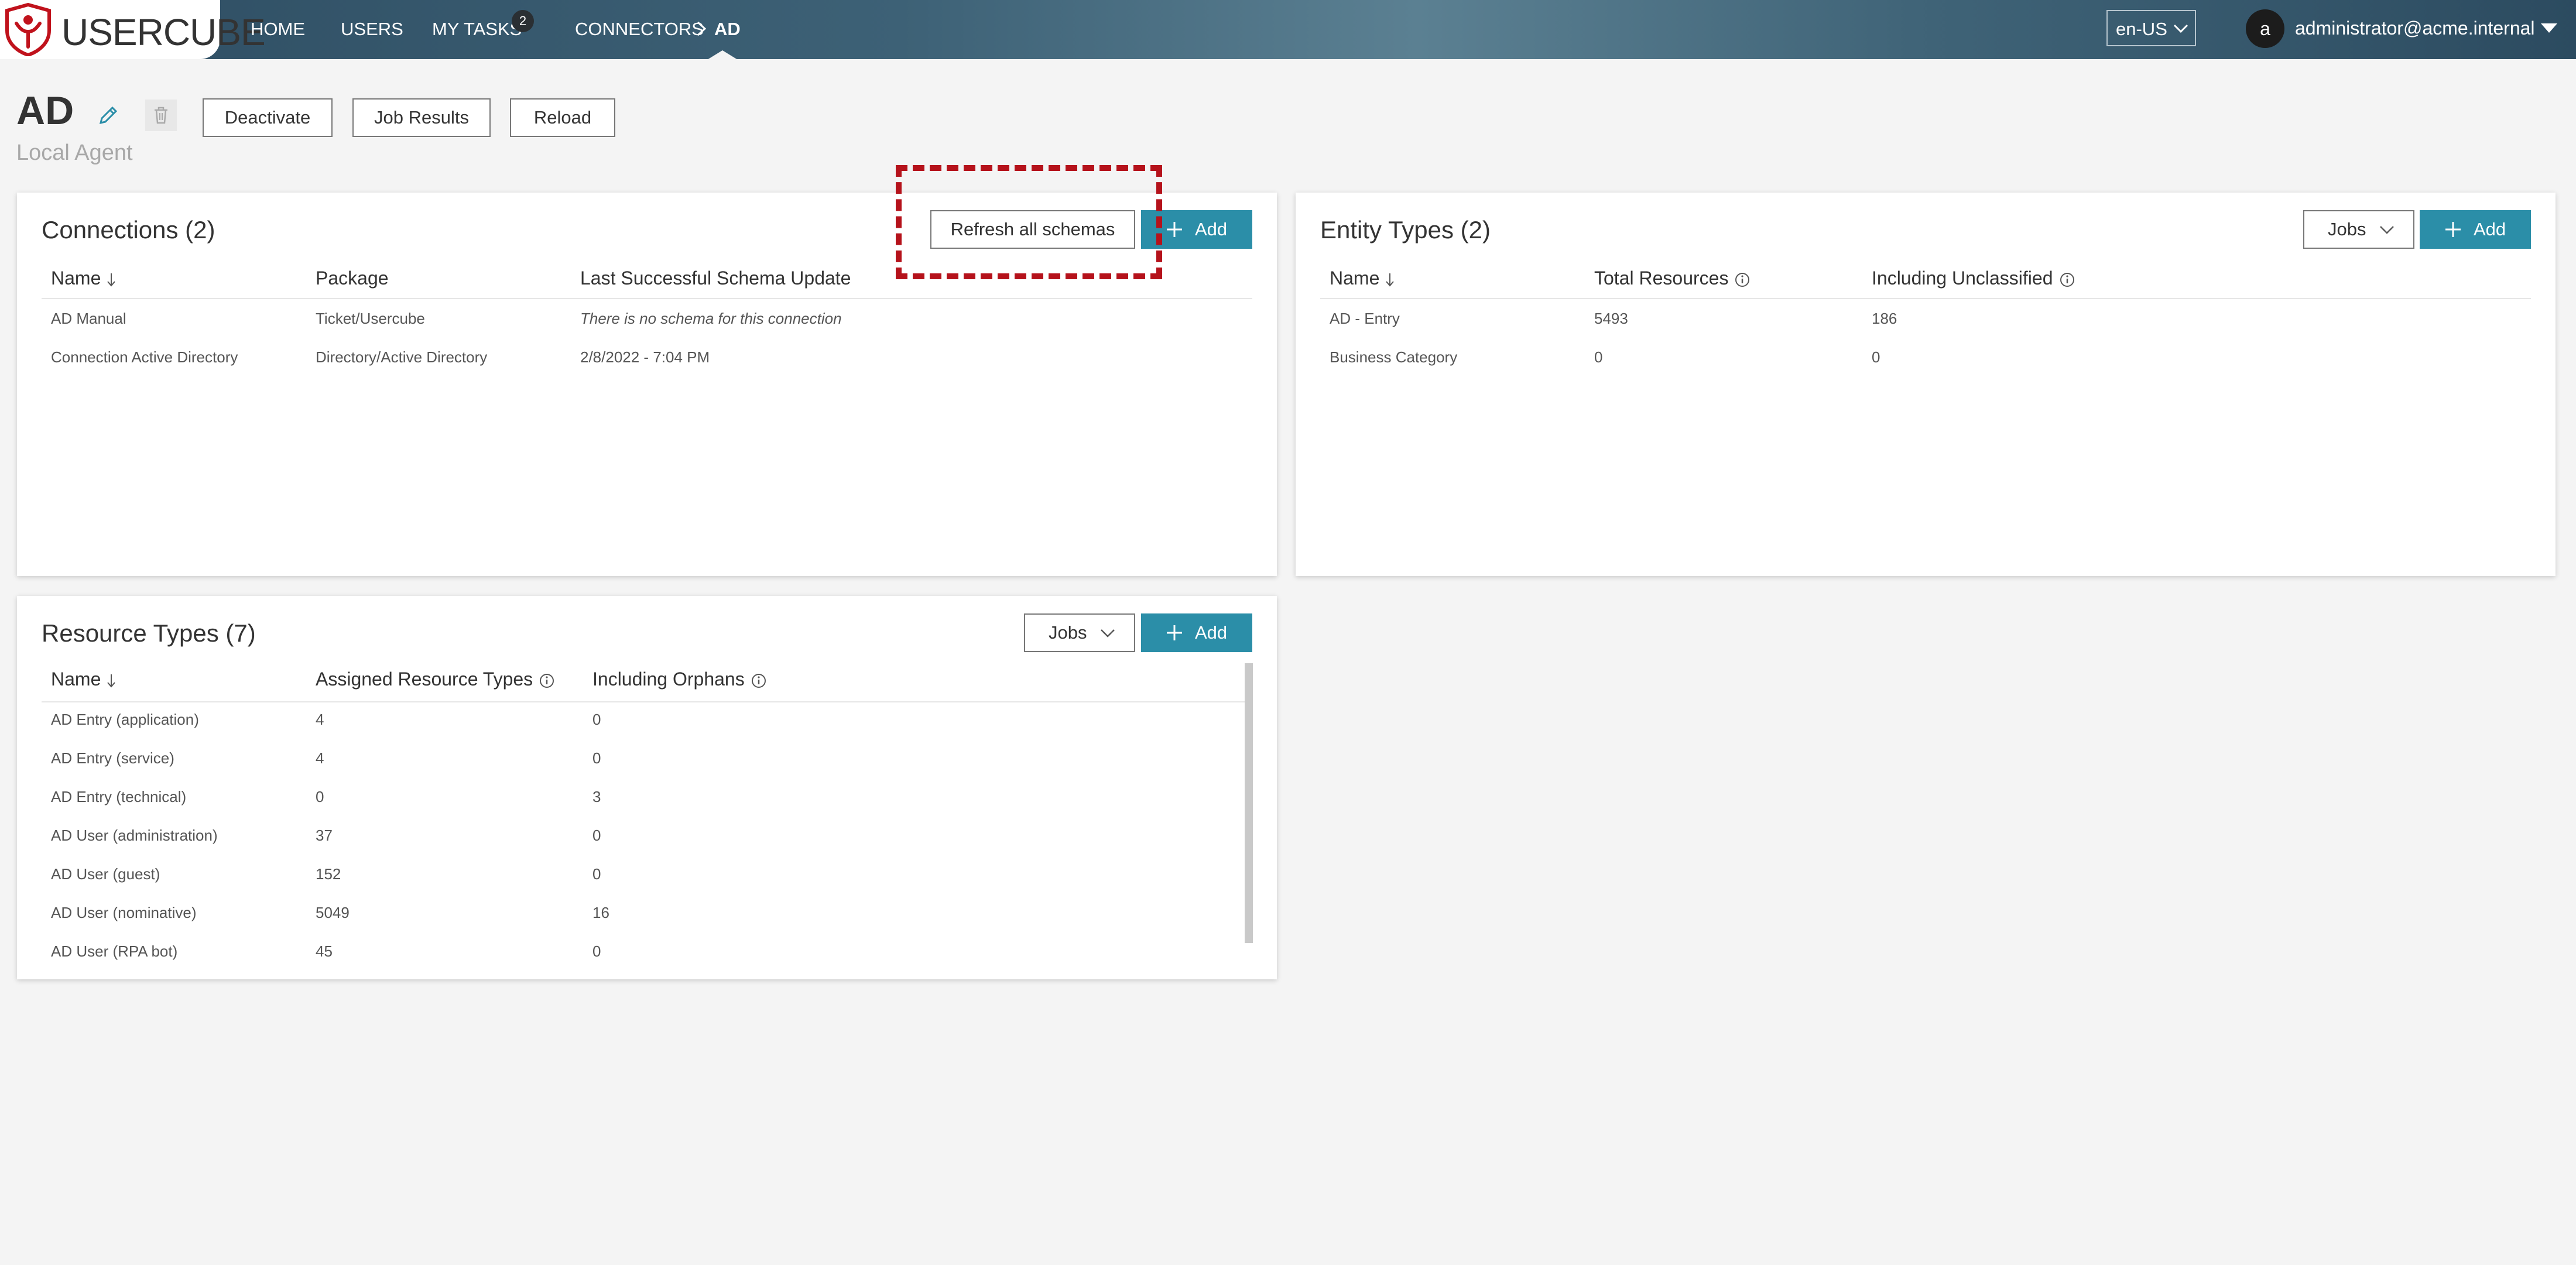 This screenshot has width=2576, height=1265. I want to click on user-menu-caret-icon, so click(2549, 28).